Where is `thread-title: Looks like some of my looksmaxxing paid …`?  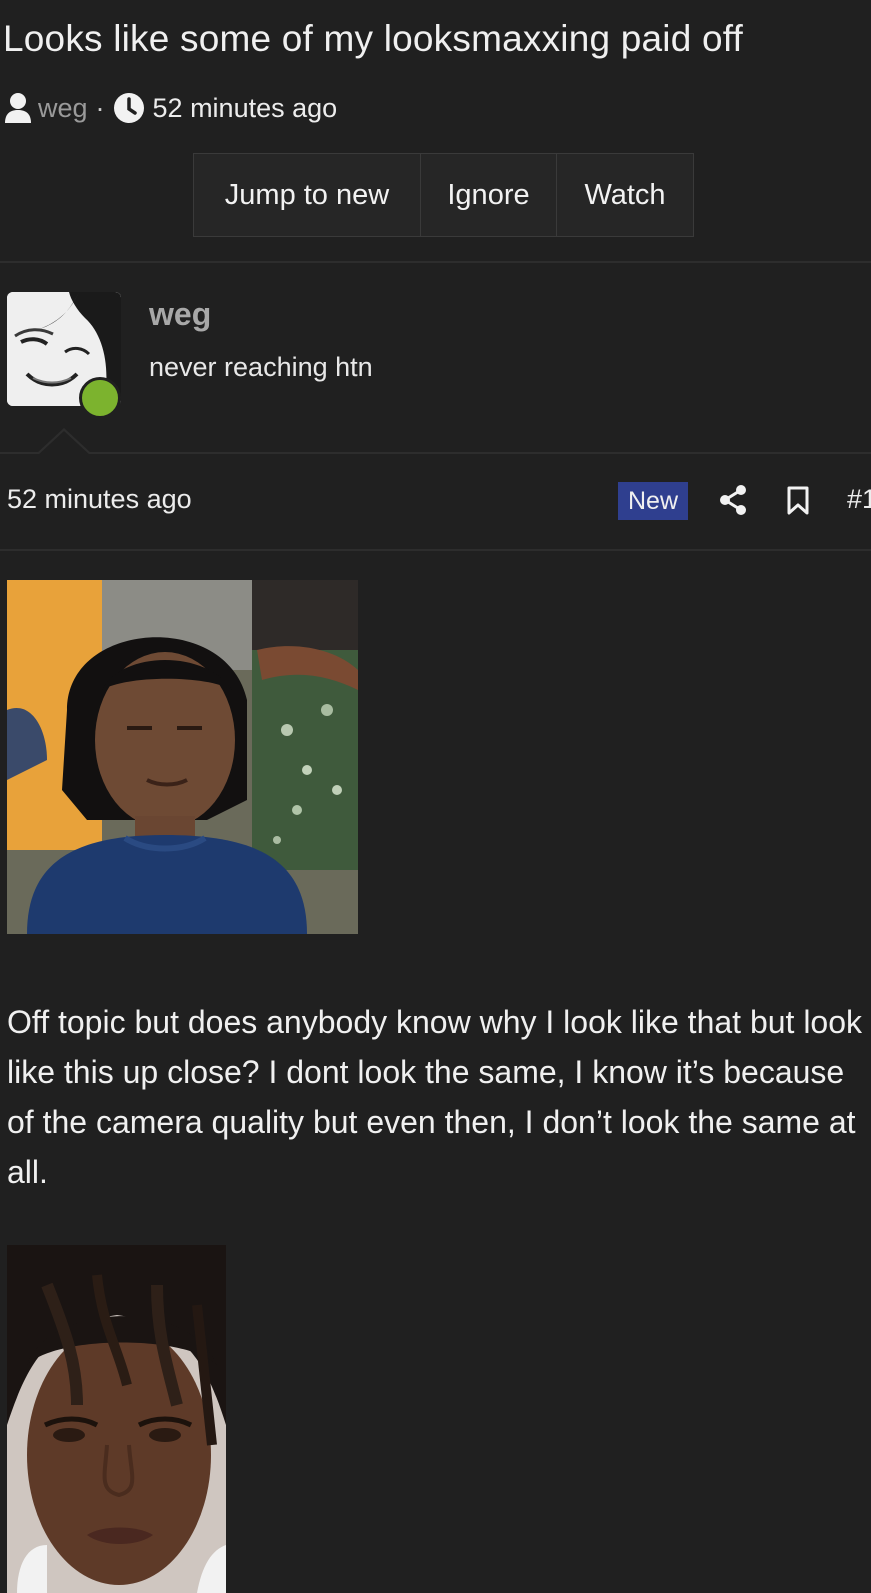
thread-title: Looks like some of my looksmaxxing paid … is located at coordinates (373, 38).